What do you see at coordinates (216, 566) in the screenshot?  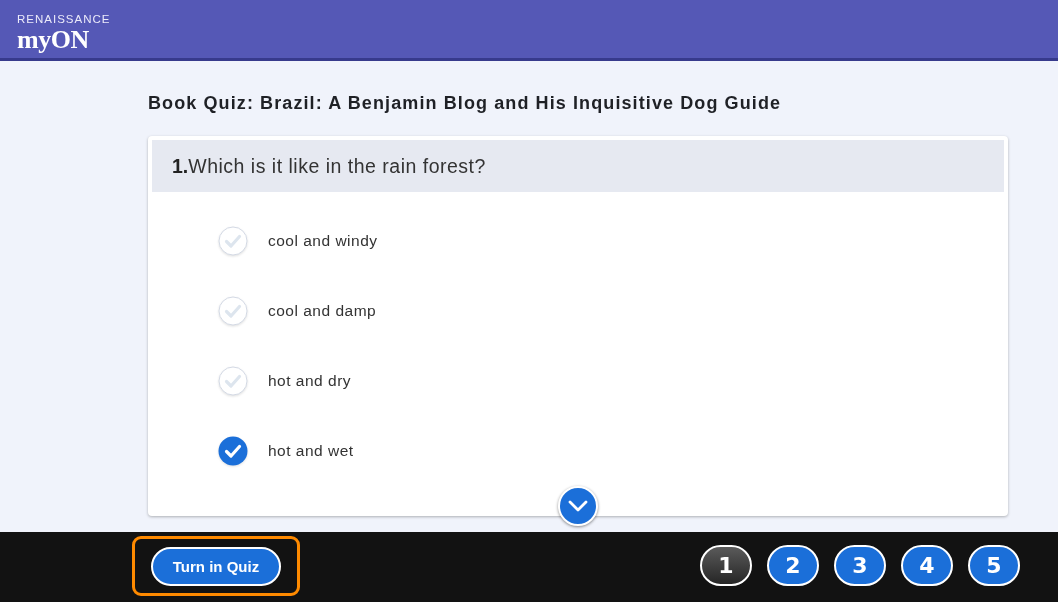 I see `turn-in-quiz-button: Turn in Quiz` at bounding box center [216, 566].